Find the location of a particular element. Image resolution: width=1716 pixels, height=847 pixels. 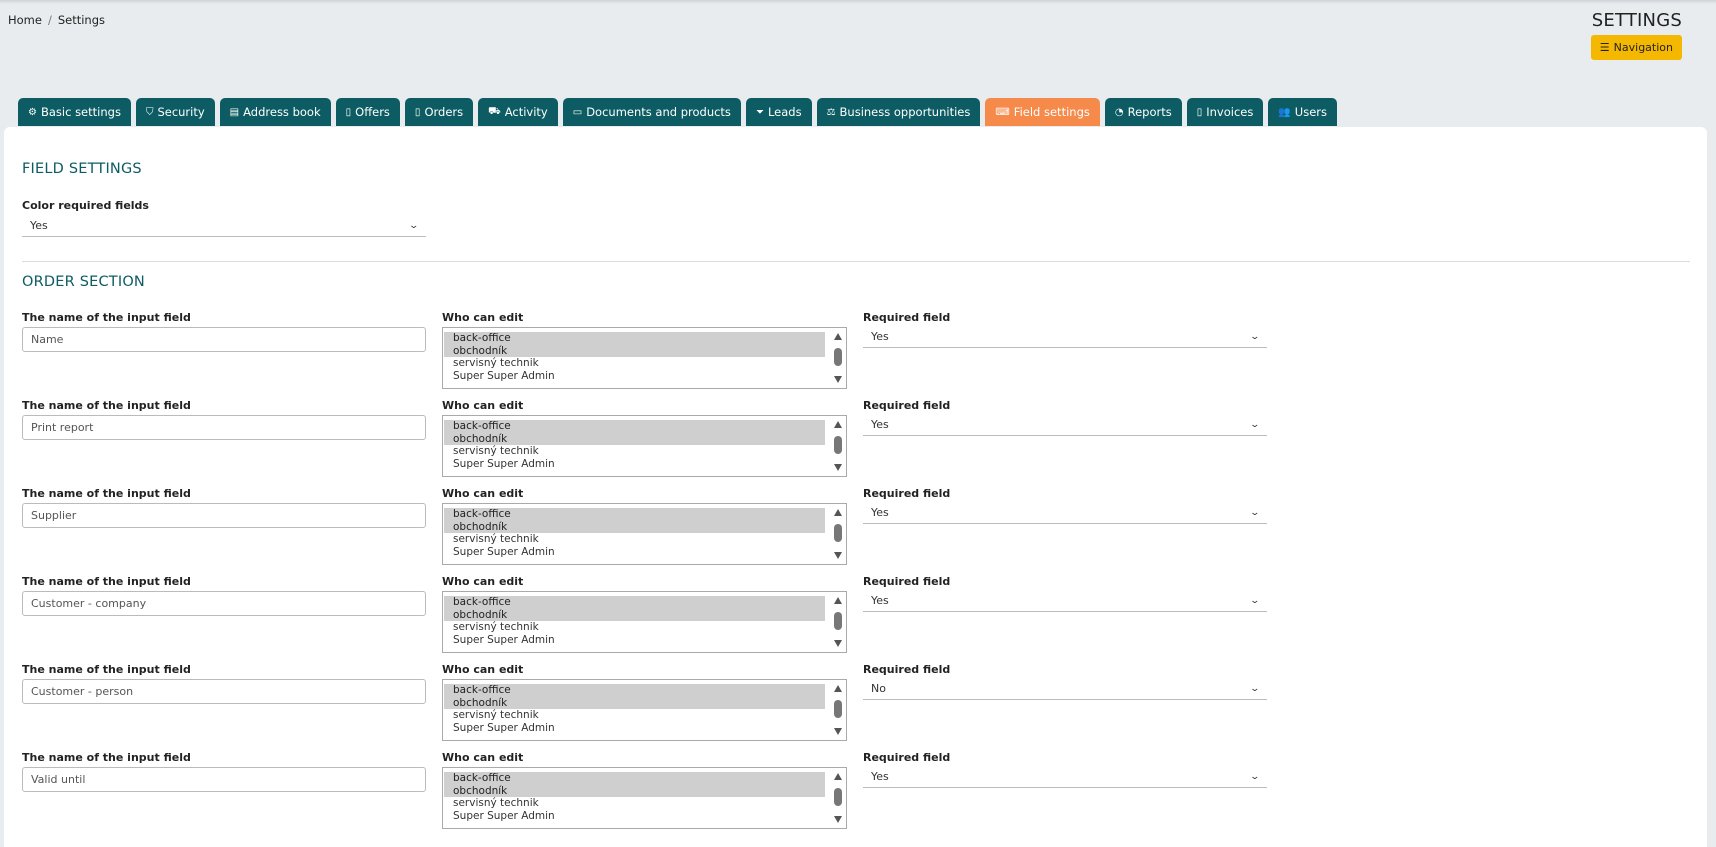

section-divider is located at coordinates (856, 261).